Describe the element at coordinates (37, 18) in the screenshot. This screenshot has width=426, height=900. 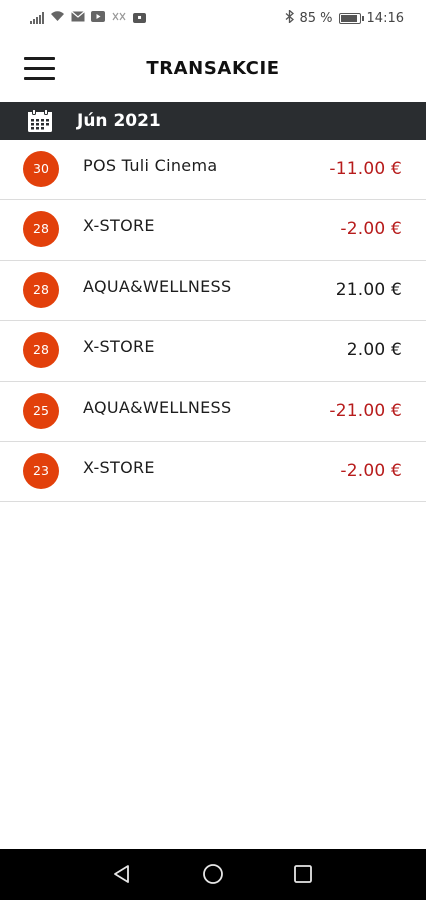
I see `signal-icon` at that location.